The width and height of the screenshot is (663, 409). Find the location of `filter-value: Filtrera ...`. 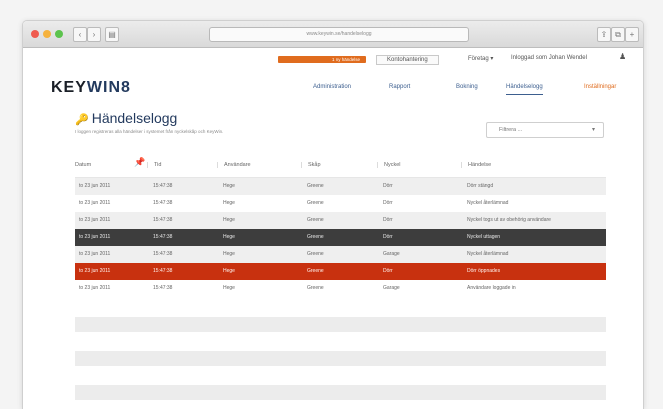

filter-value: Filtrera ... is located at coordinates (511, 130).